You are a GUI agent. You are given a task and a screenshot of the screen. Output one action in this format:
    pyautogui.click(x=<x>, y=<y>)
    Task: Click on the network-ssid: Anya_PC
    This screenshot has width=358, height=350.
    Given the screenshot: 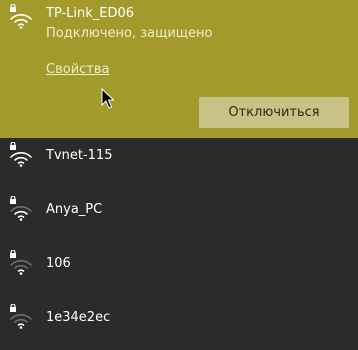 What is the action you would take?
    pyautogui.click(x=74, y=209)
    